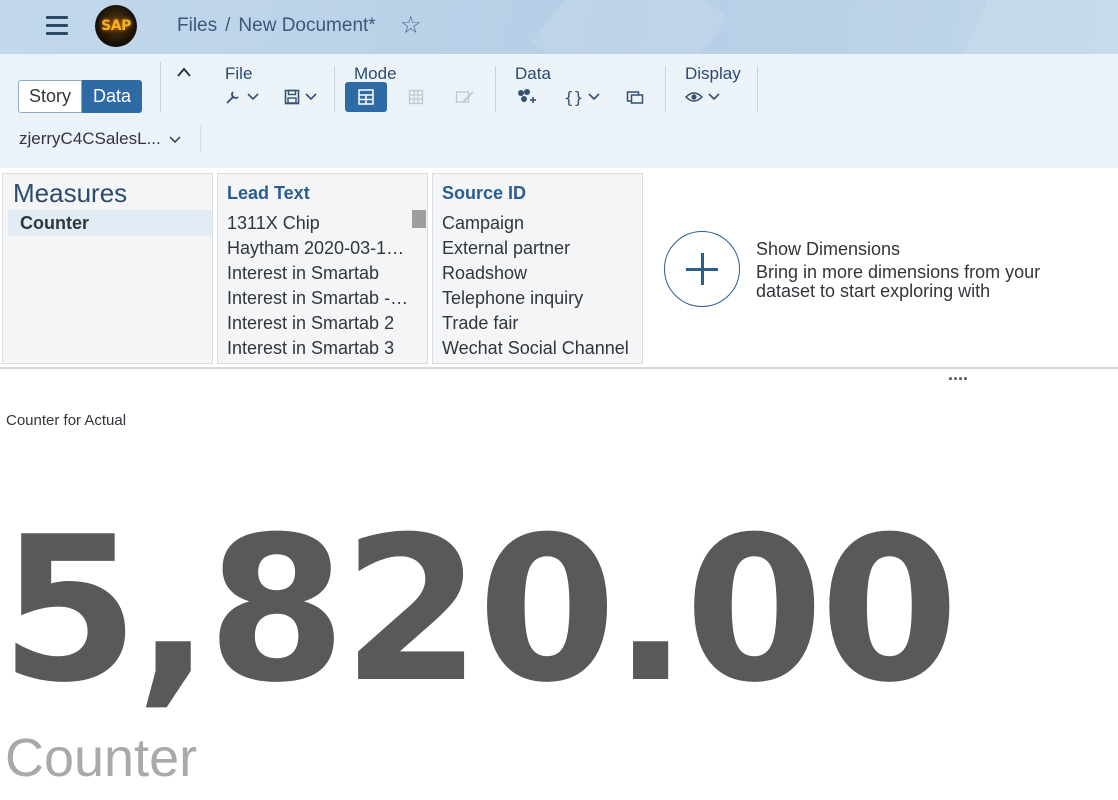 The width and height of the screenshot is (1118, 800). What do you see at coordinates (200, 139) in the screenshot?
I see `model-separator` at bounding box center [200, 139].